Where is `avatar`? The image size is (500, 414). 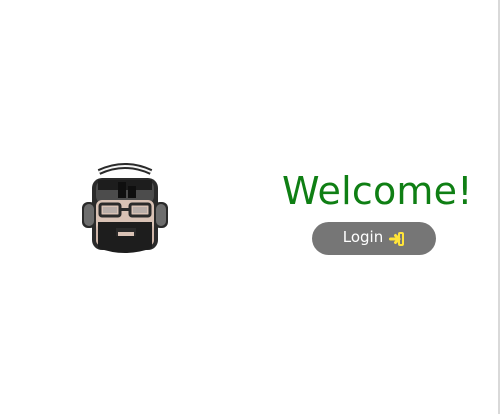
avatar is located at coordinates (125, 210).